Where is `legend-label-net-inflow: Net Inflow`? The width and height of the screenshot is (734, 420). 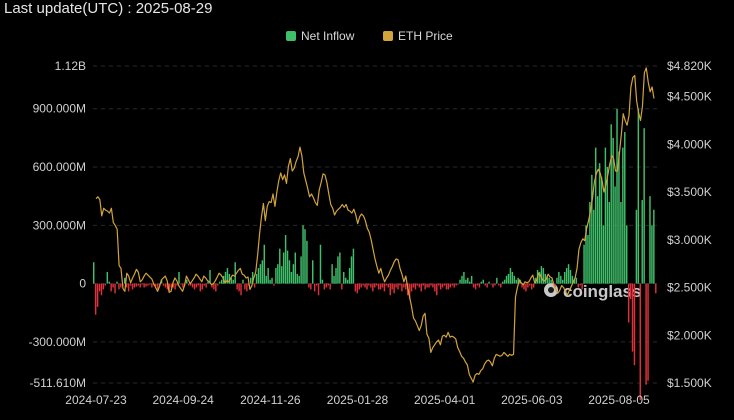
legend-label-net-inflow: Net Inflow is located at coordinates (328, 36).